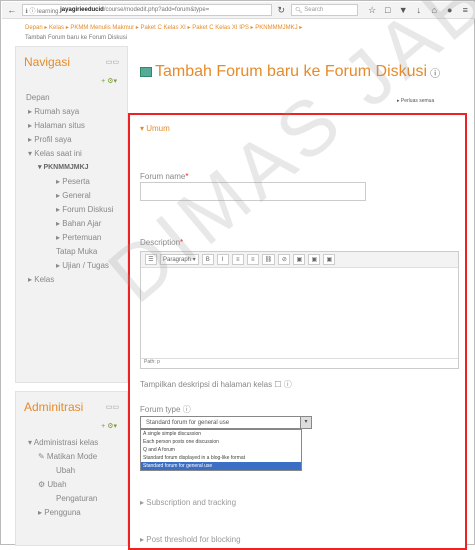 This screenshot has height=550, width=475. Describe the element at coordinates (34, 28) in the screenshot. I see `breadcrumb-item: Depan` at that location.